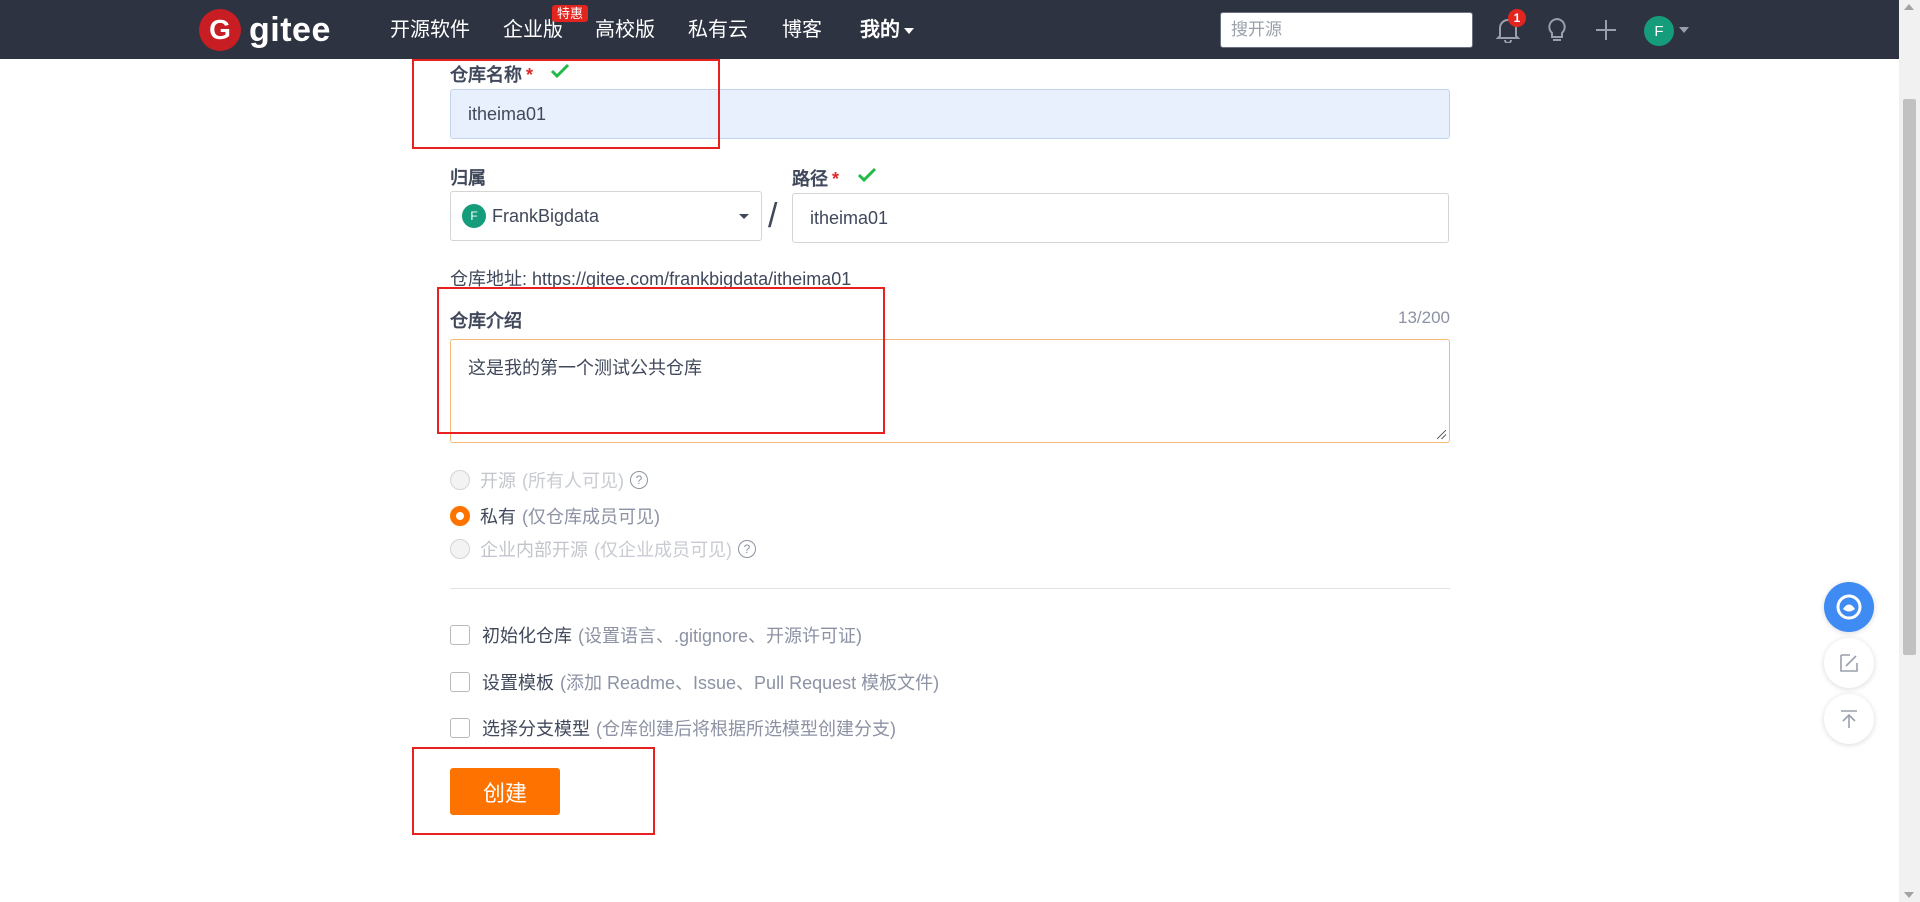 The width and height of the screenshot is (1920, 902). Describe the element at coordinates (498, 481) in the screenshot. I see `visibility-option-label: 开源` at that location.